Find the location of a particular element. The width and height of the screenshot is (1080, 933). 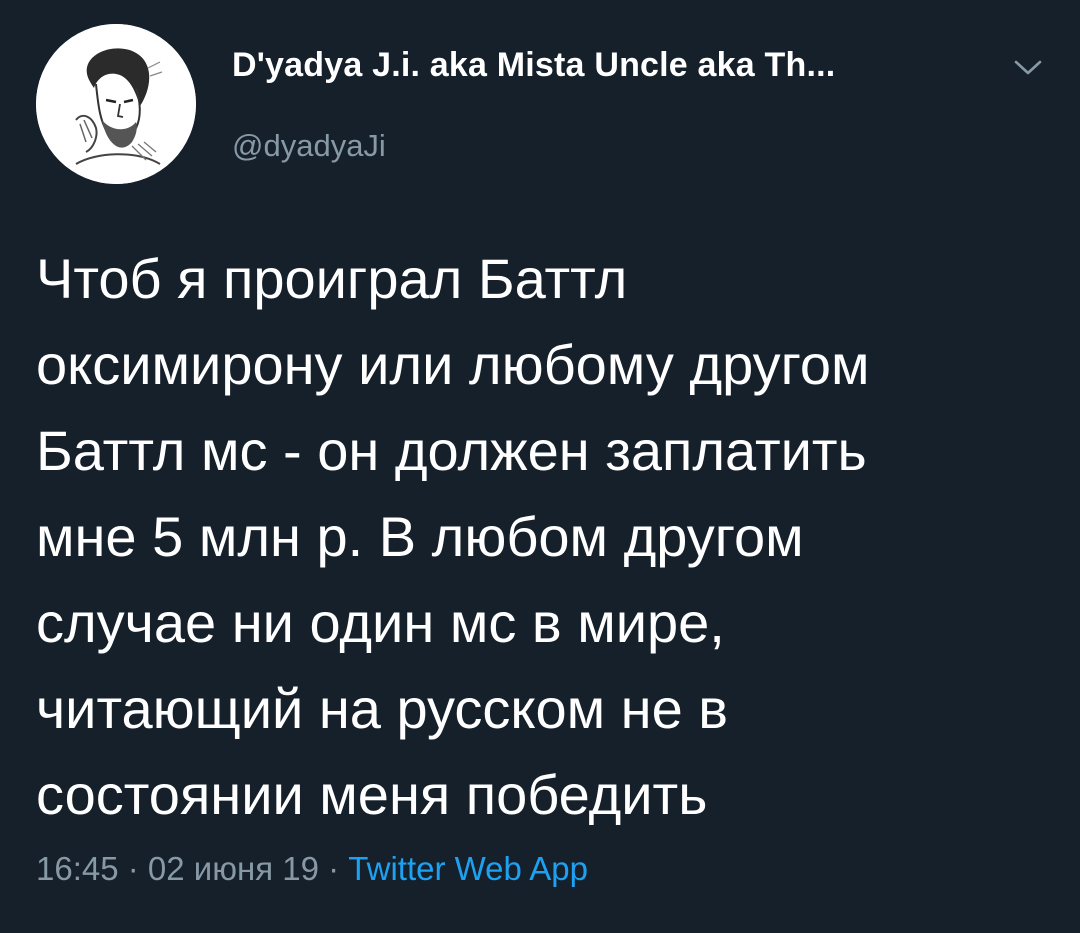

chevron-down-icon is located at coordinates (1028, 67).